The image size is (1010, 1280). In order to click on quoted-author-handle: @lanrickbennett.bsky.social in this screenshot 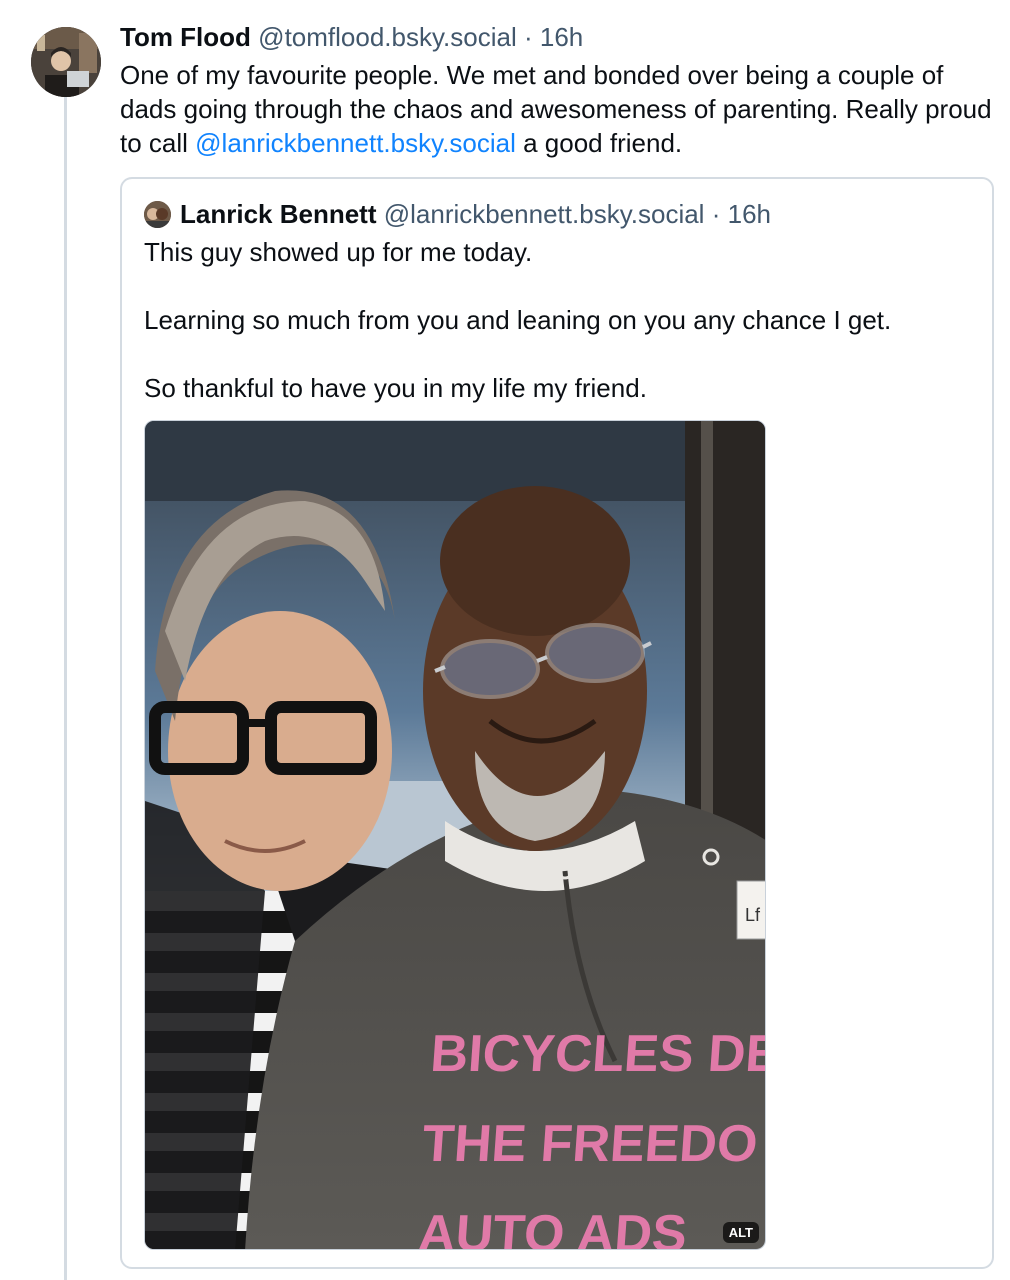, I will do `click(544, 214)`.